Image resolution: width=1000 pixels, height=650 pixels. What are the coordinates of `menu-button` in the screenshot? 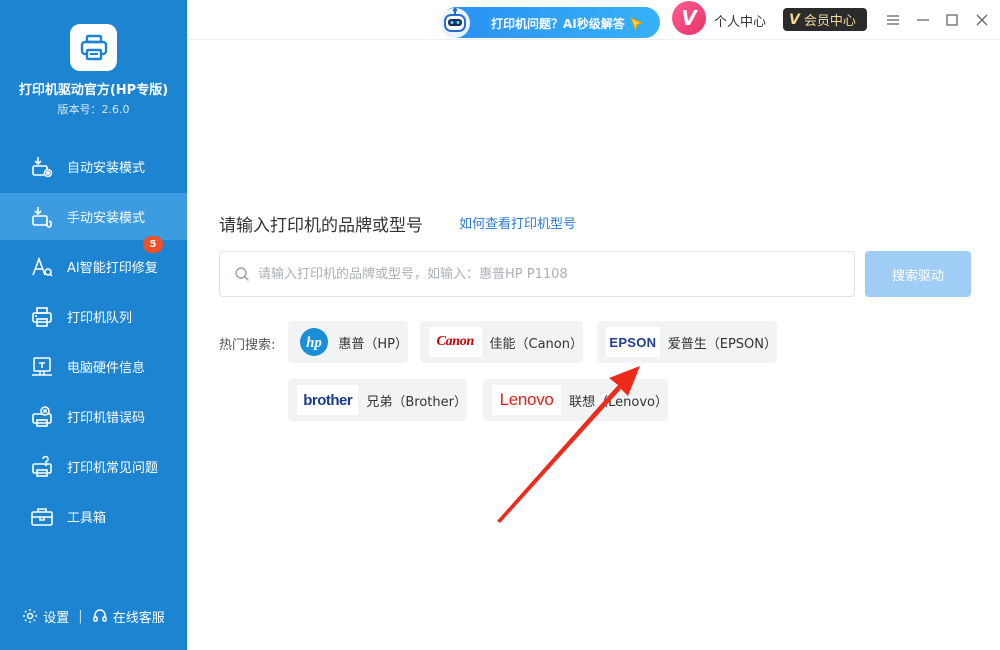 It's located at (893, 20).